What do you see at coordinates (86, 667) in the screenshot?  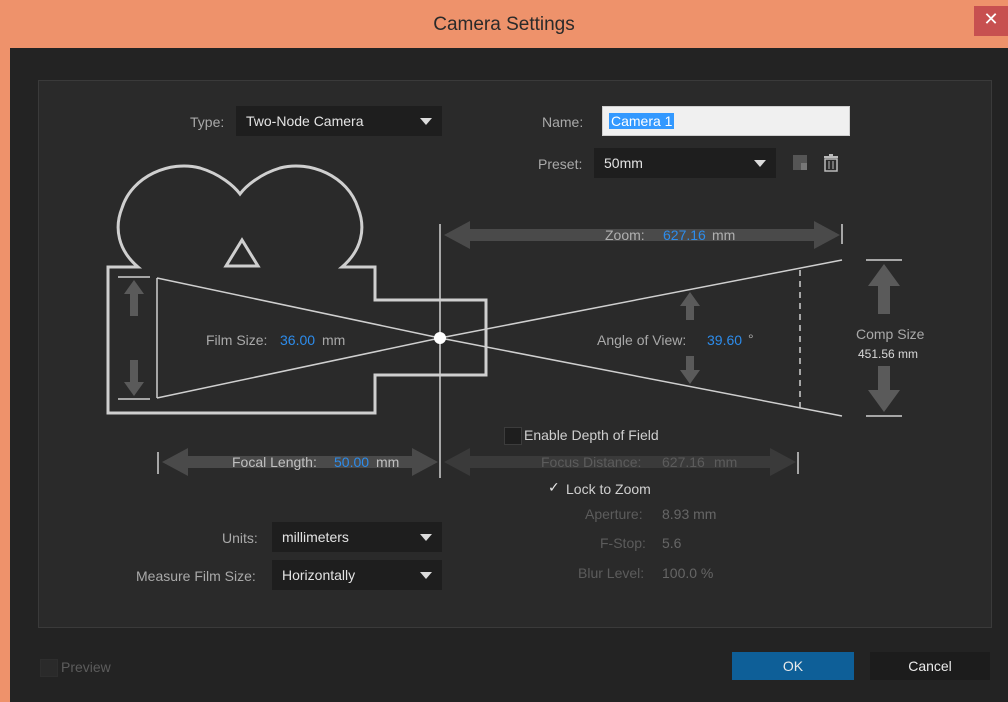 I see `preview-label: Preview` at bounding box center [86, 667].